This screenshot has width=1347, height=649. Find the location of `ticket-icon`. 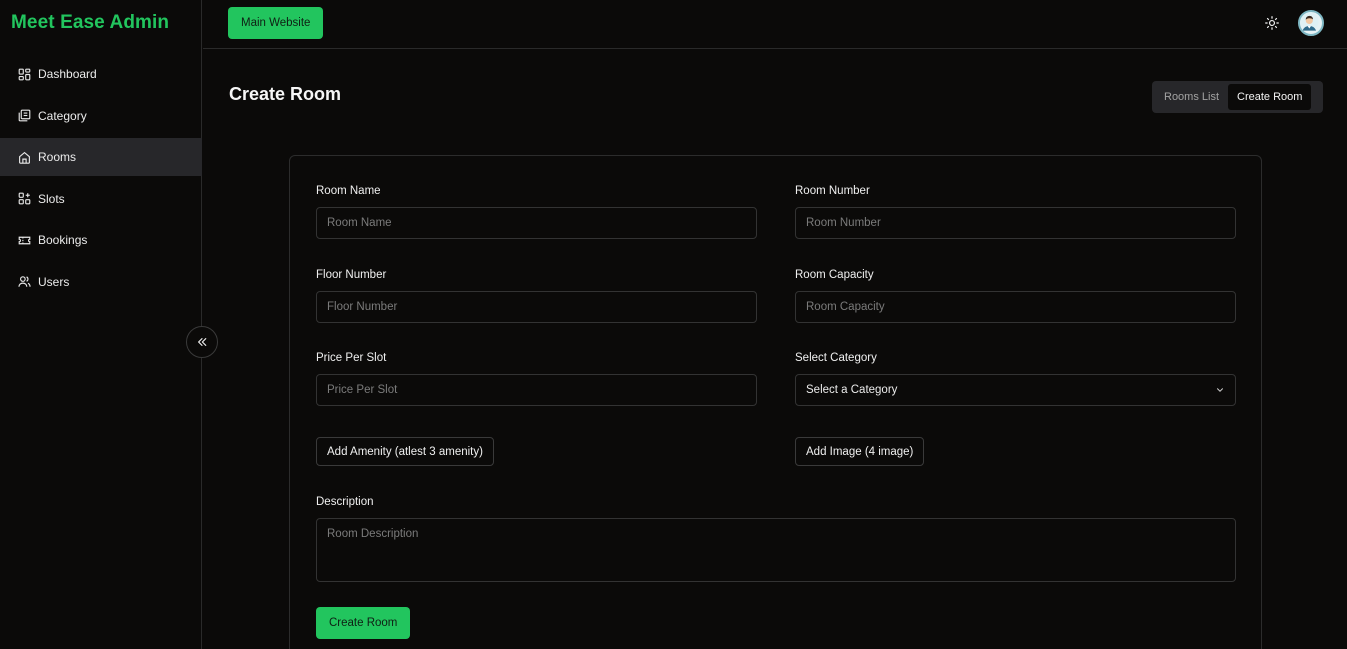

ticket-icon is located at coordinates (24, 240).